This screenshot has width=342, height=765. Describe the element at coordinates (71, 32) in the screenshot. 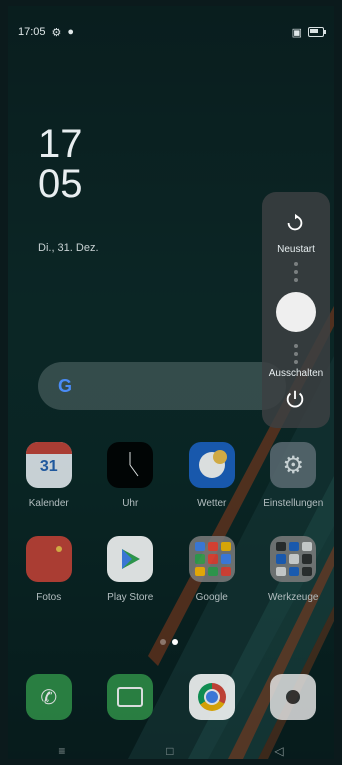

I see `location-icon: ●` at that location.